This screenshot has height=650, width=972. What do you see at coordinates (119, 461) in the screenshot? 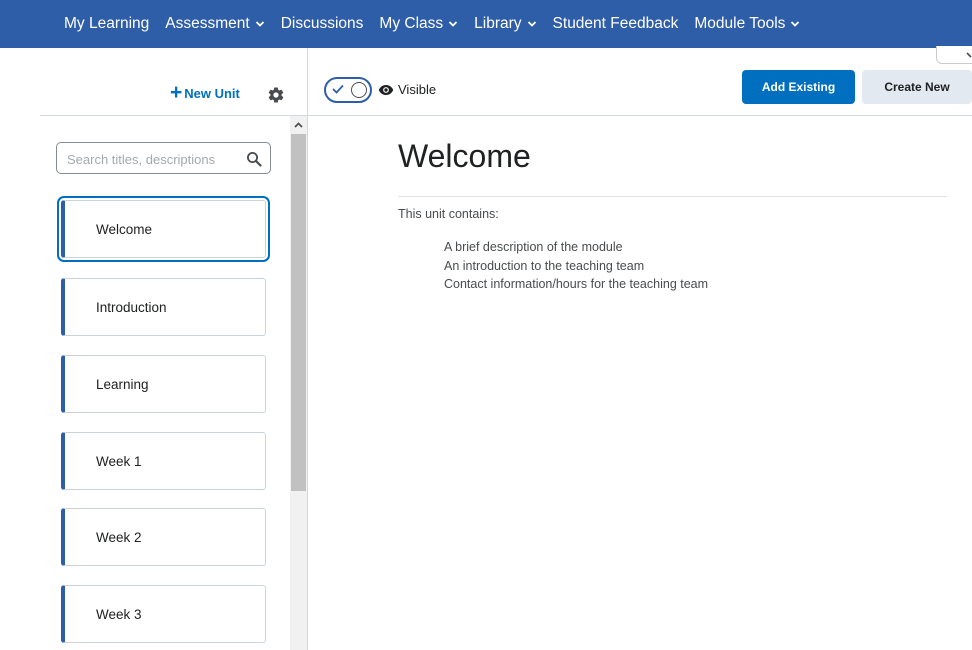
I see `unit-label: Week 1` at bounding box center [119, 461].